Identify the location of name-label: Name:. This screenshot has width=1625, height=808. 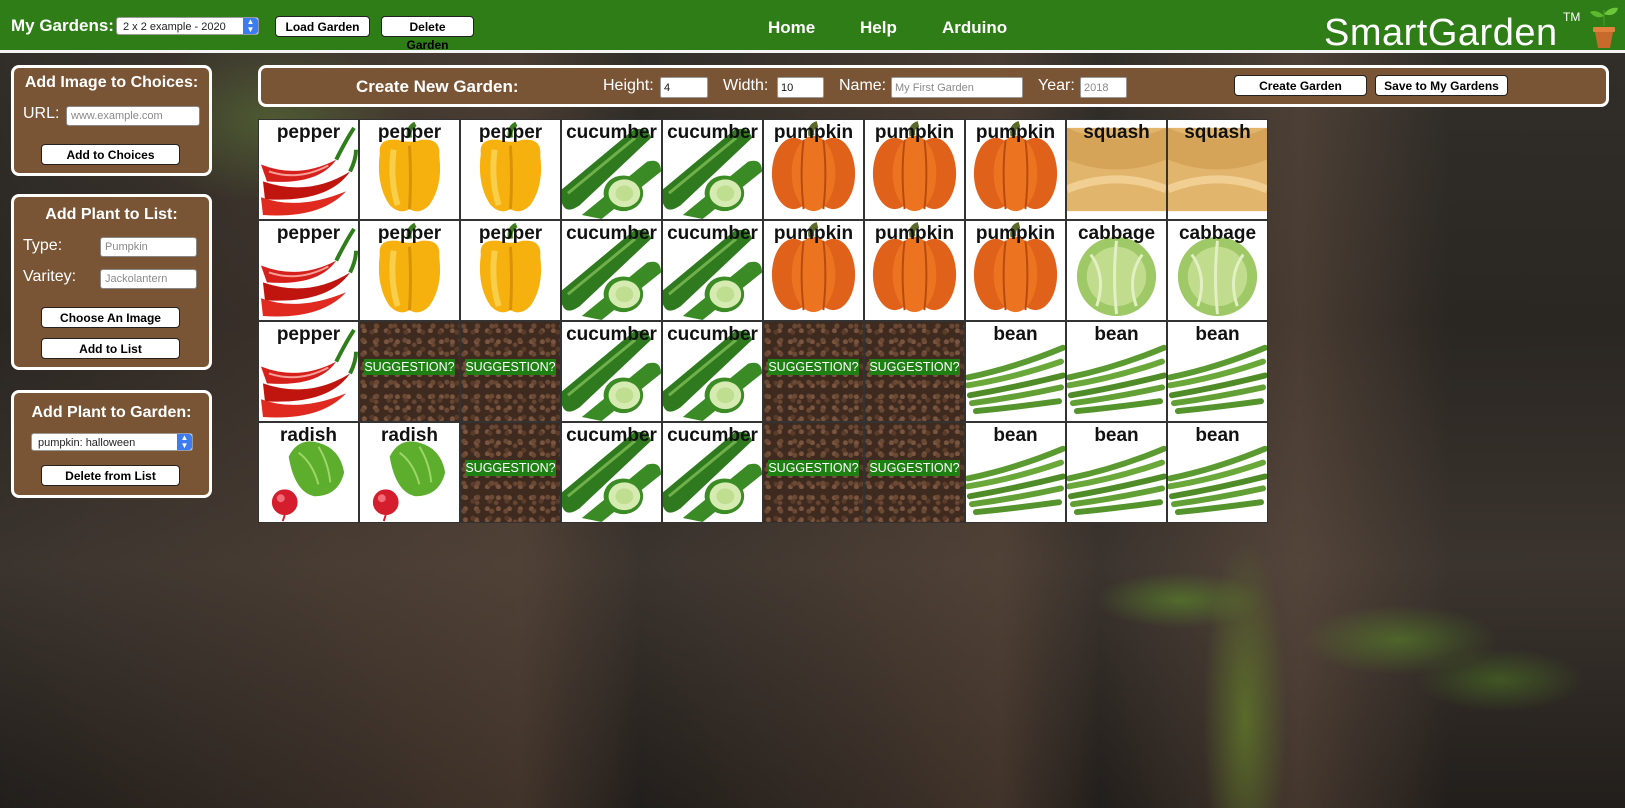
(863, 85).